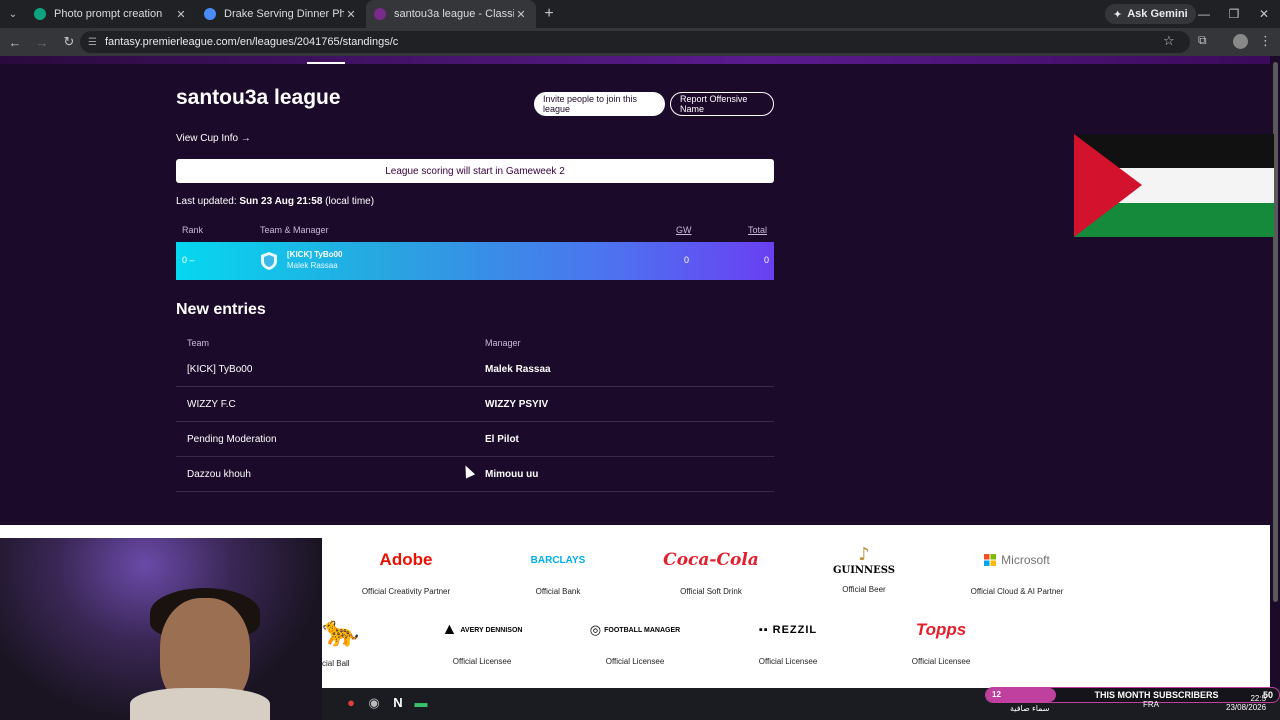 The image size is (1280, 720). What do you see at coordinates (1030, 708) in the screenshot?
I see `weather-widget: سماء صافية` at bounding box center [1030, 708].